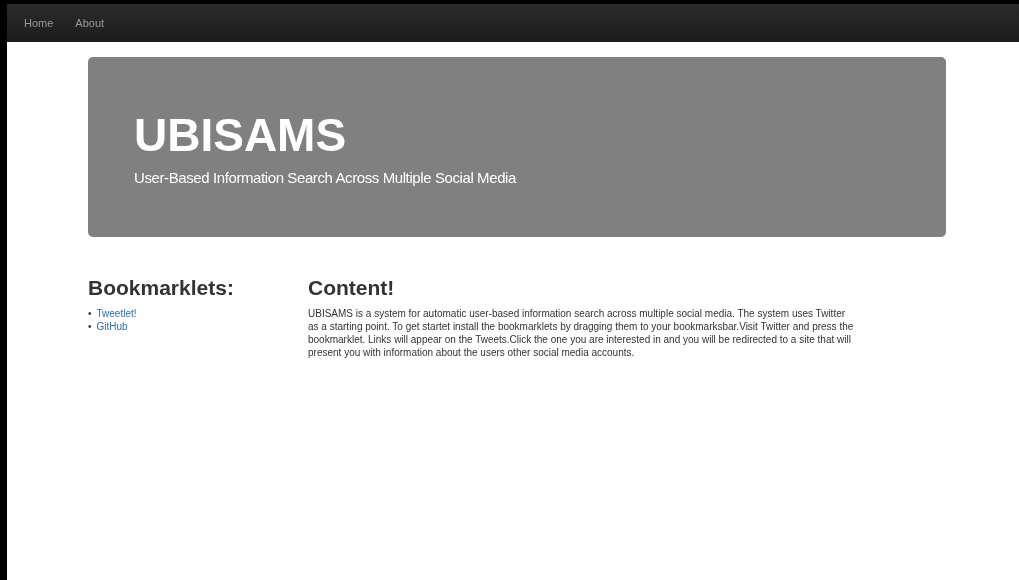 The image size is (1019, 580). What do you see at coordinates (39, 23) in the screenshot?
I see `nav-link: Home` at bounding box center [39, 23].